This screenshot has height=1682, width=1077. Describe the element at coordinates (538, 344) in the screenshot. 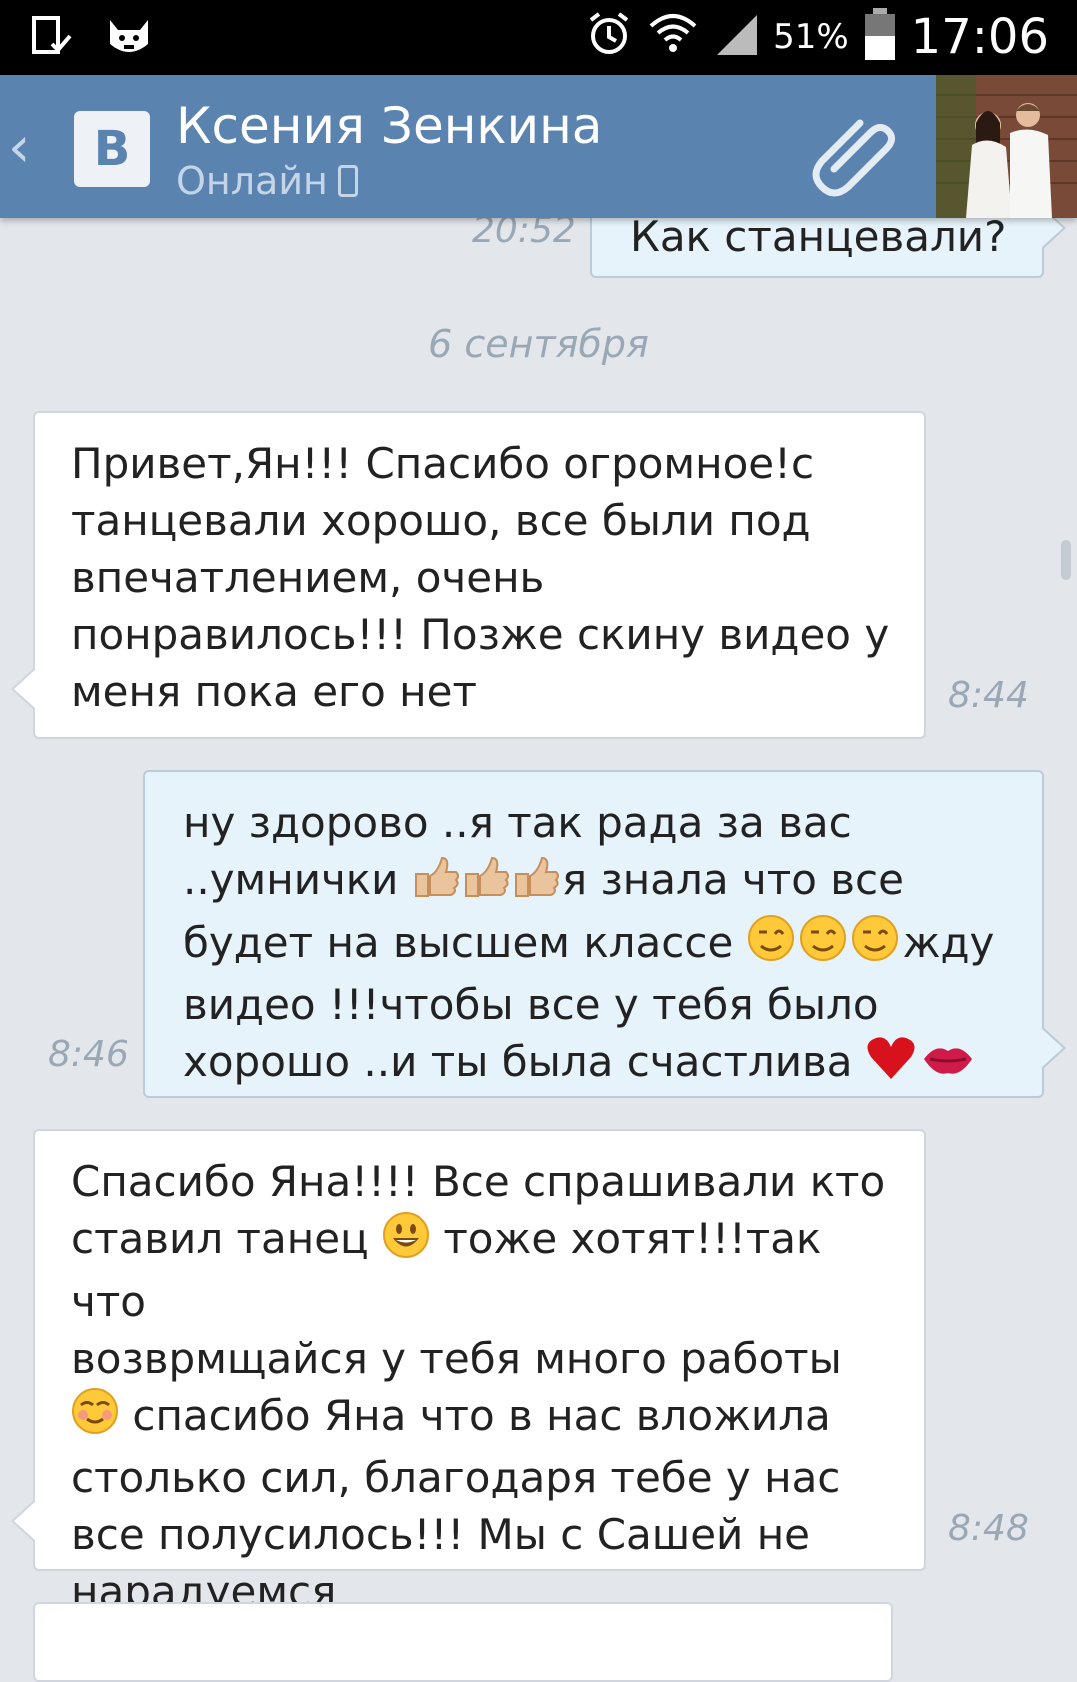

I see `date-separator: 6 сентября` at that location.